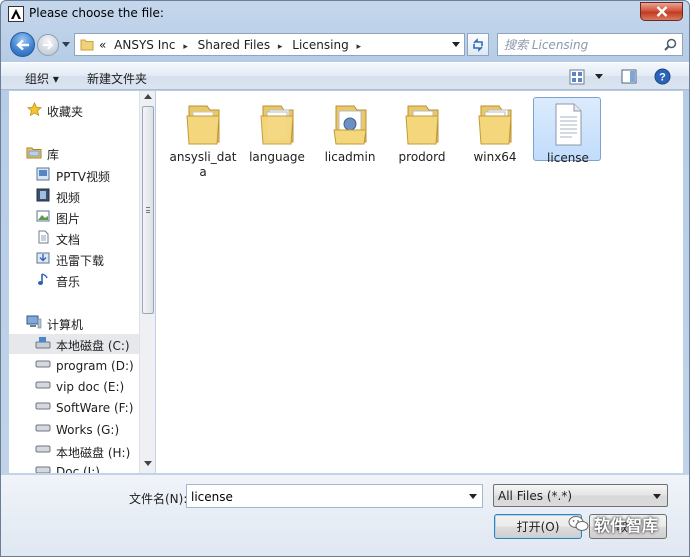 The image size is (690, 557). Describe the element at coordinates (345, 15) in the screenshot. I see `title-bar: Please choose the file:` at that location.